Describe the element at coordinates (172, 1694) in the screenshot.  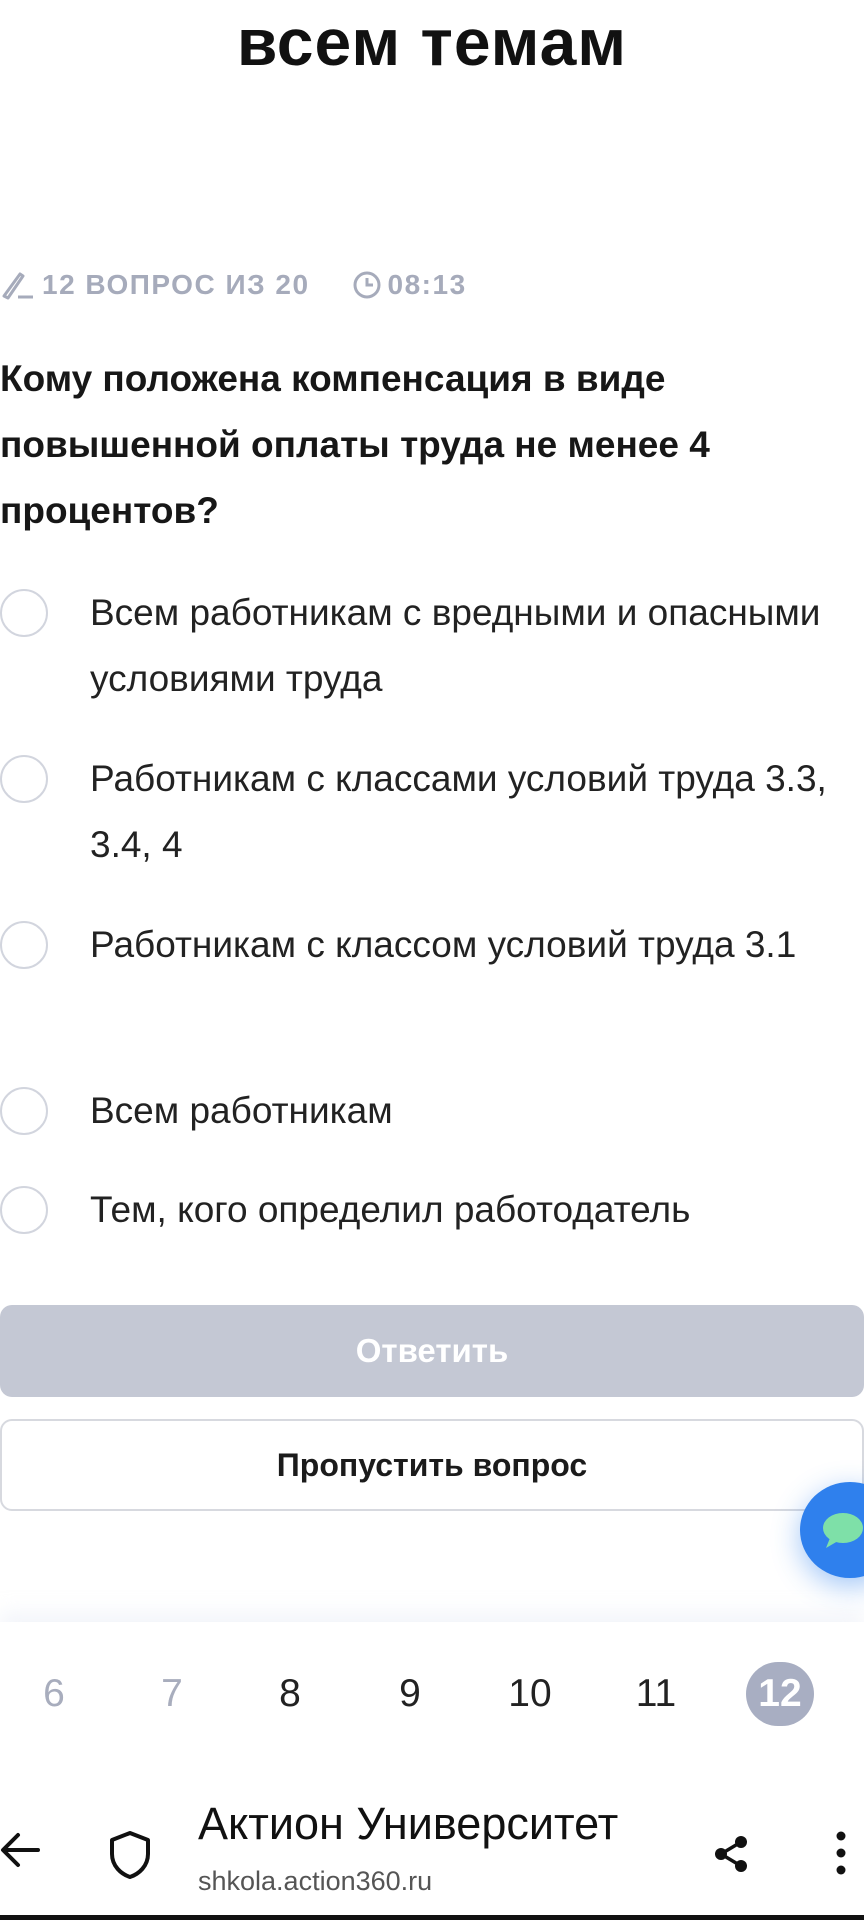
I see `page-number: 7` at that location.